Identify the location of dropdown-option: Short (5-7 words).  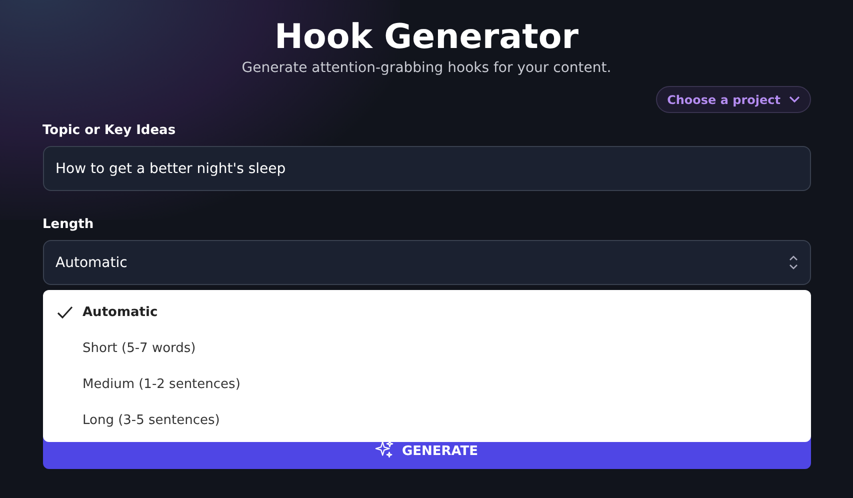
(426, 348).